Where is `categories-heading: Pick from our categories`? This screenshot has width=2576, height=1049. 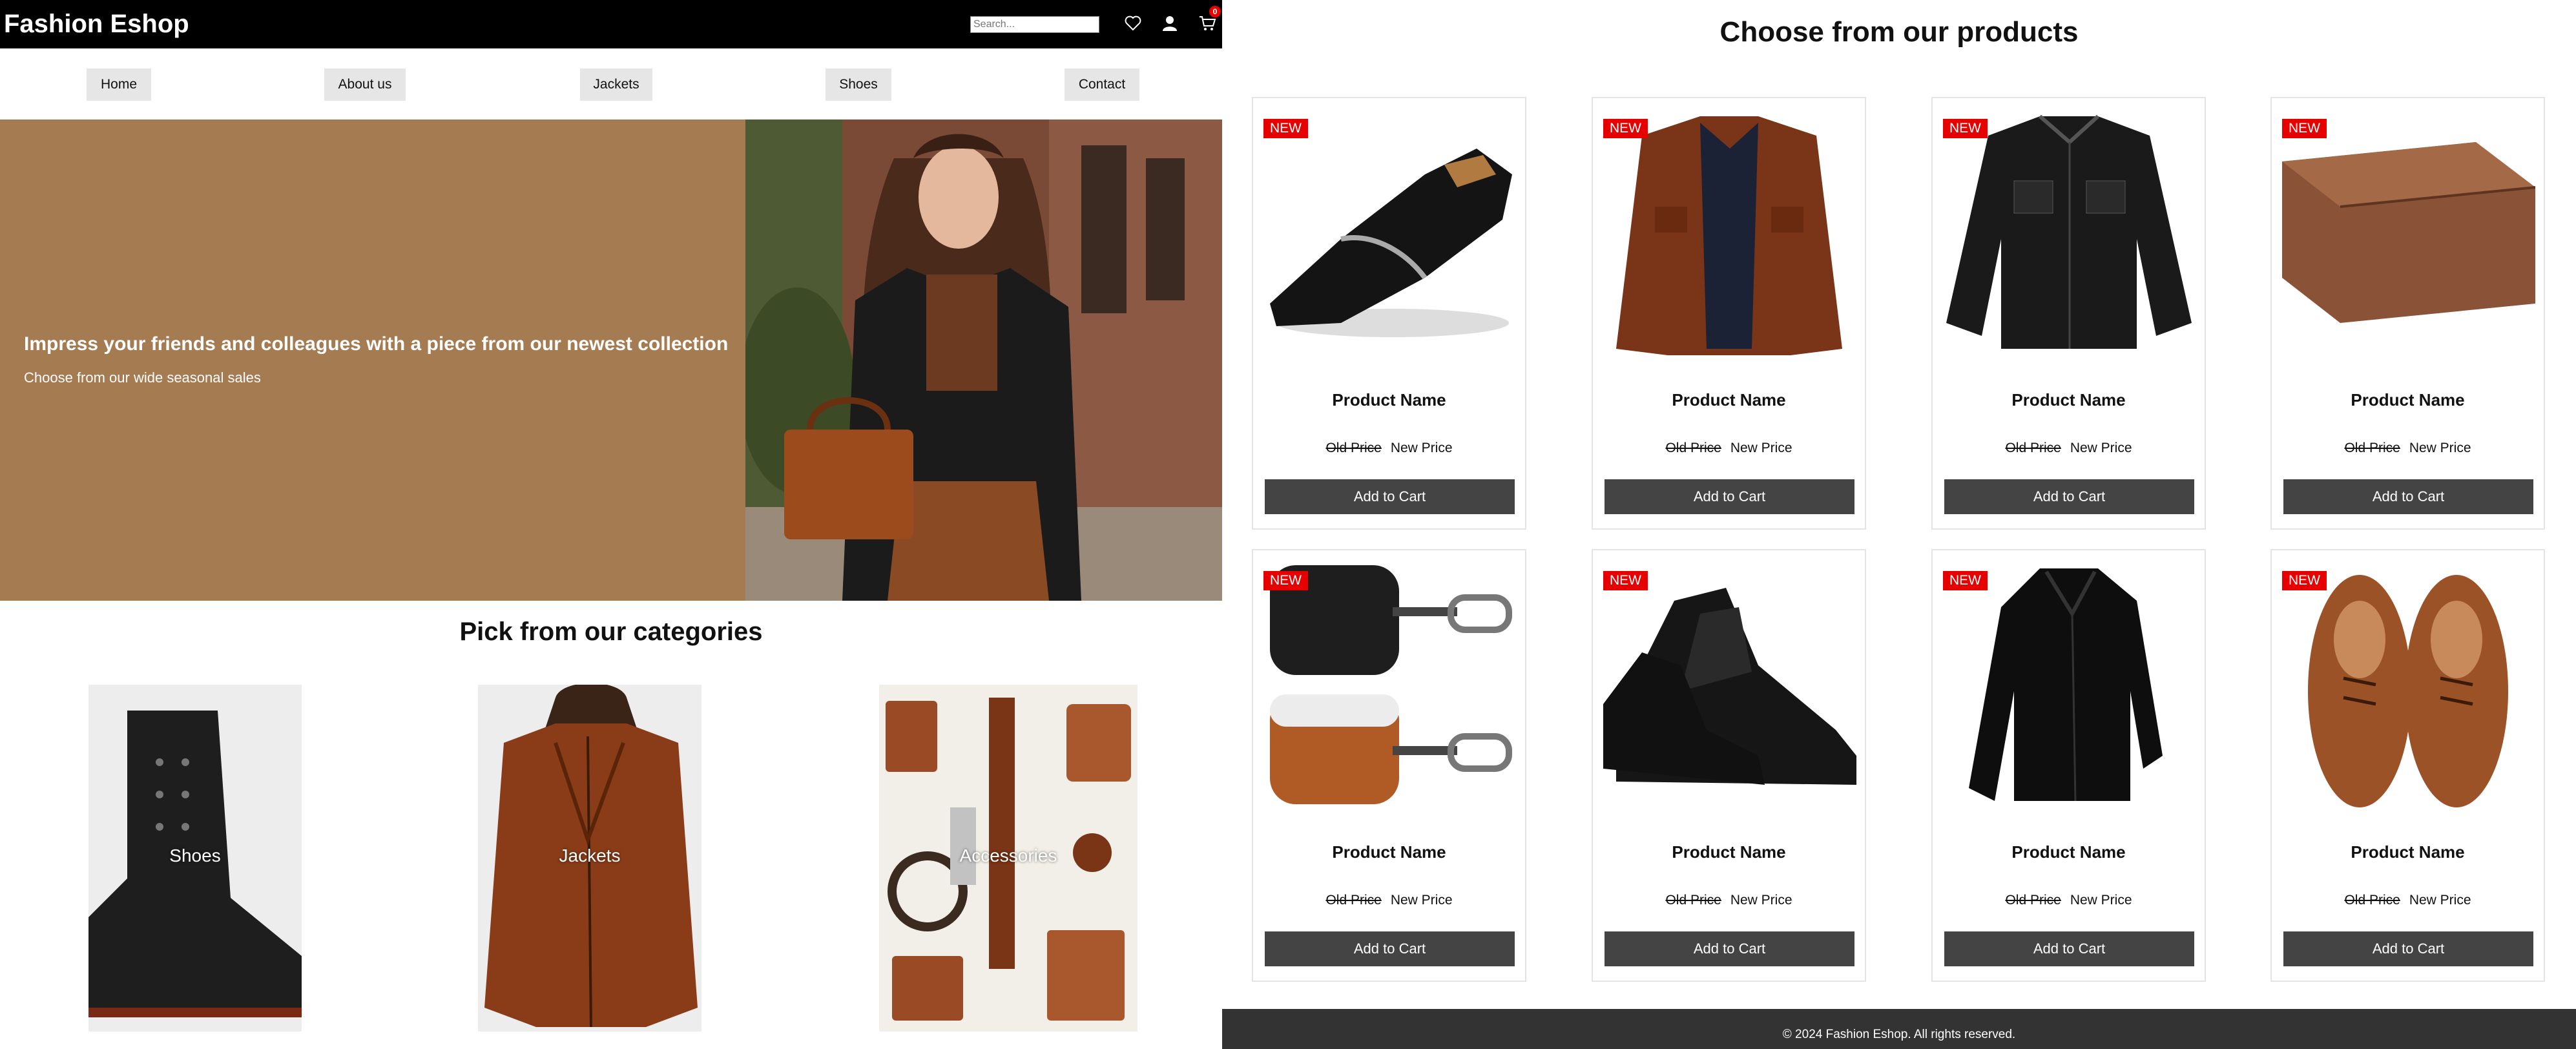
categories-heading: Pick from our categories is located at coordinates (611, 632).